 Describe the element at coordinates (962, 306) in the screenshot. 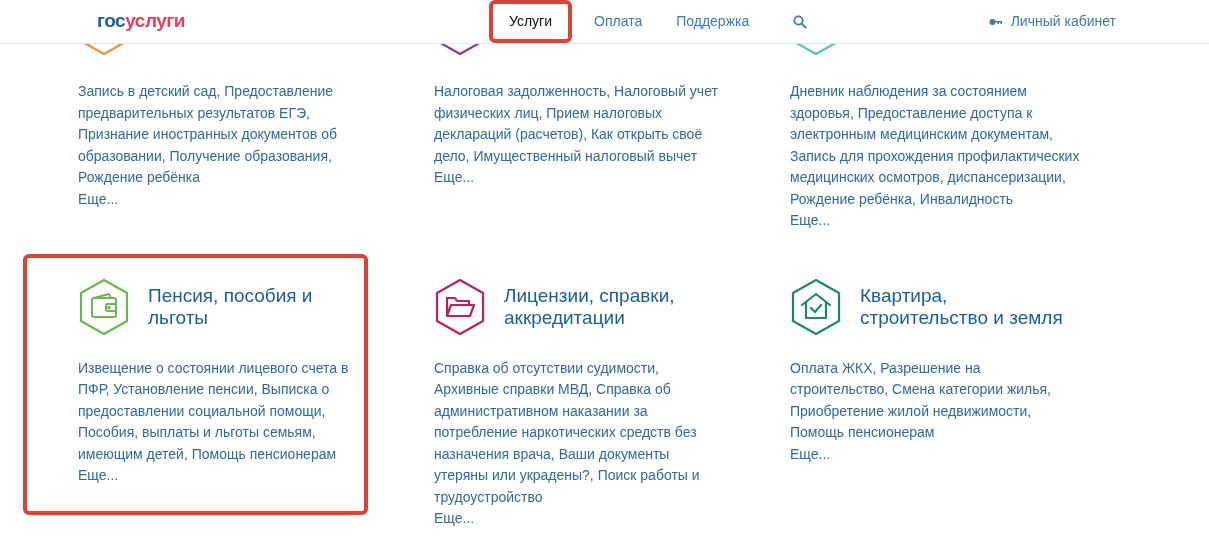

I see `category-title: Квартира, строительство и земля` at that location.